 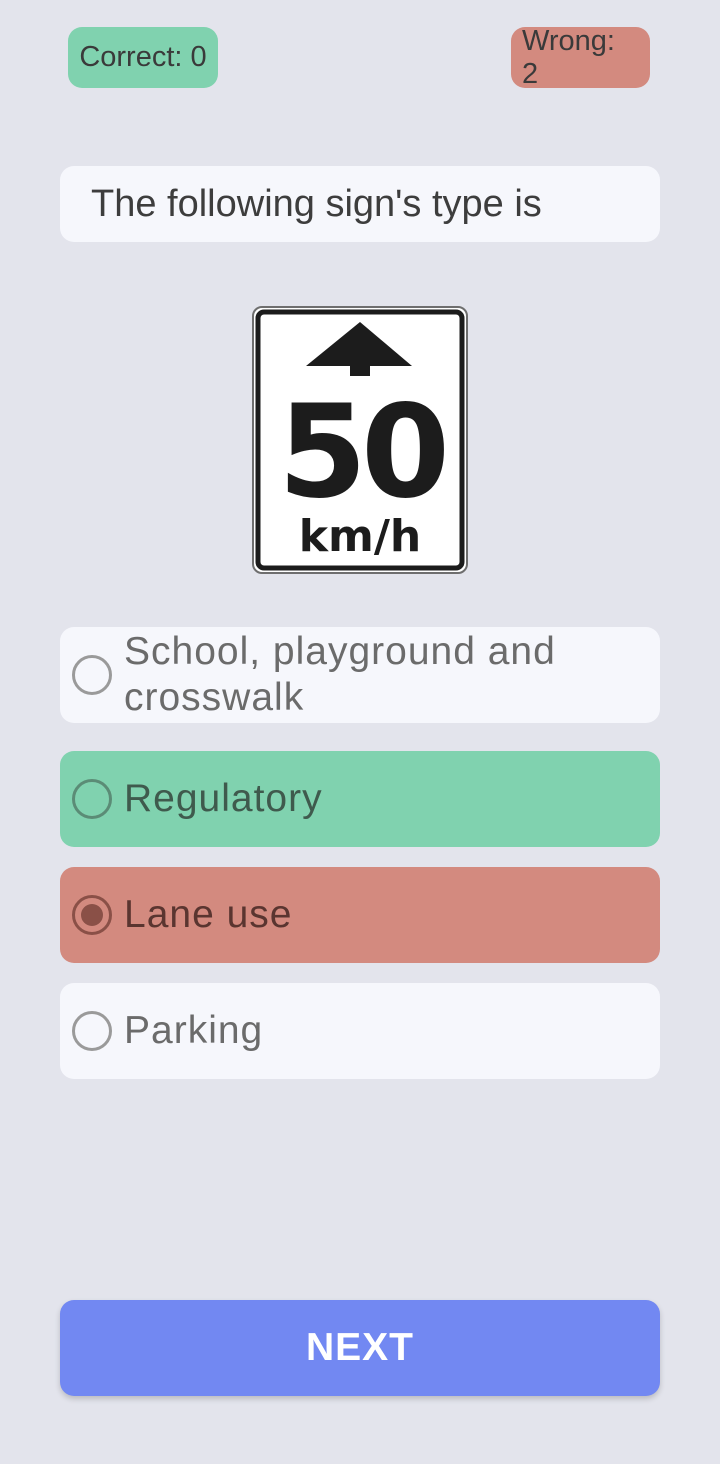 What do you see at coordinates (360, 1348) in the screenshot?
I see `next-button: NEXT` at bounding box center [360, 1348].